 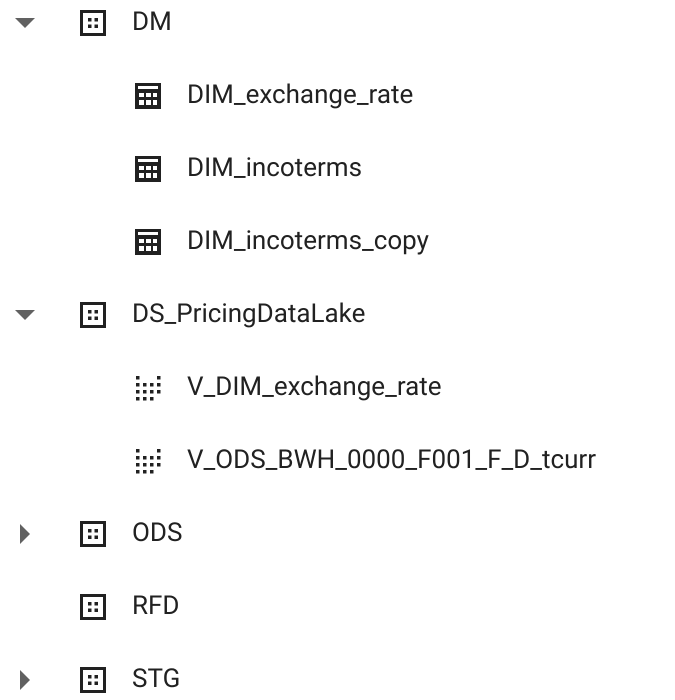 What do you see at coordinates (157, 533) in the screenshot?
I see `tree-item-label: ODS` at bounding box center [157, 533].